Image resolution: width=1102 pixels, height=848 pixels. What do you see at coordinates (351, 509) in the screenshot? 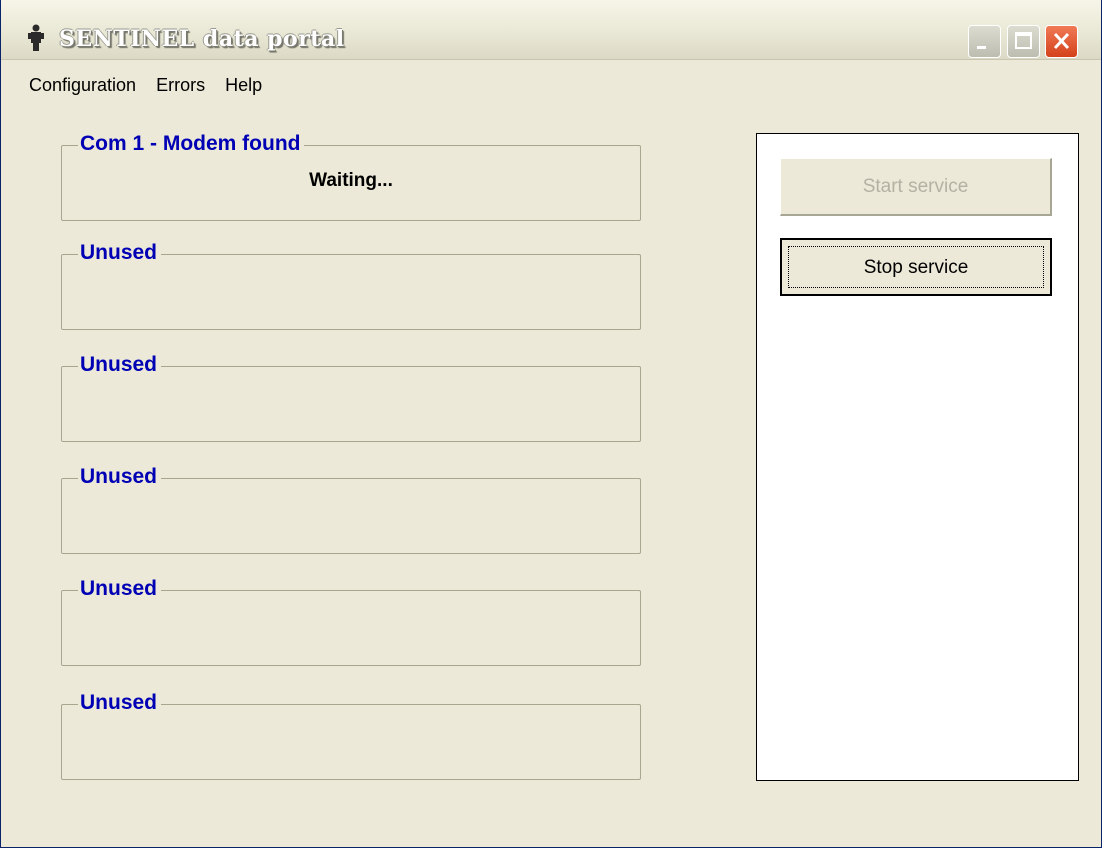
I see `port-group-4: Unused` at bounding box center [351, 509].